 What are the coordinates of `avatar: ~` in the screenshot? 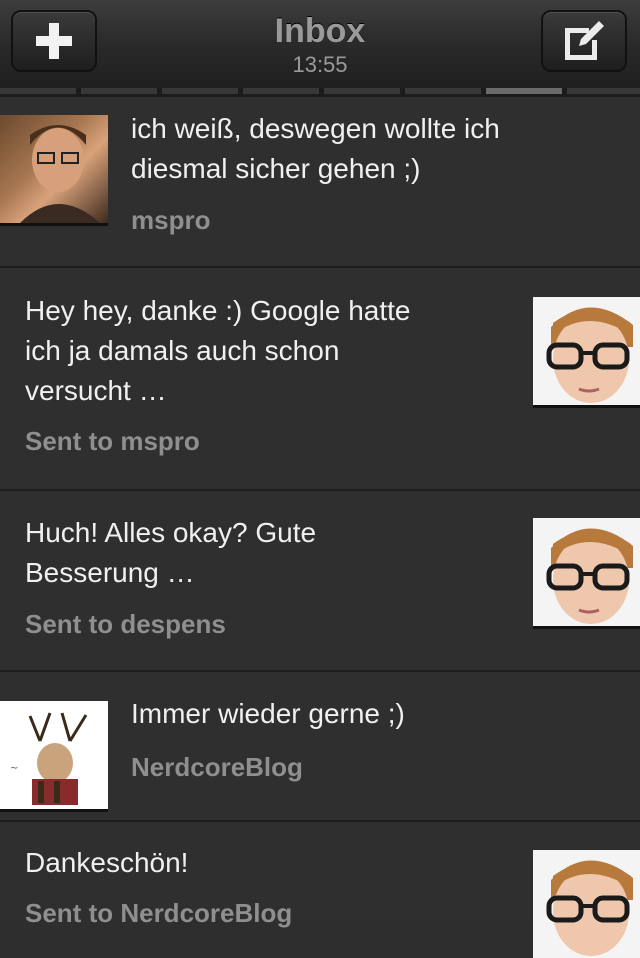 It's located at (54, 755).